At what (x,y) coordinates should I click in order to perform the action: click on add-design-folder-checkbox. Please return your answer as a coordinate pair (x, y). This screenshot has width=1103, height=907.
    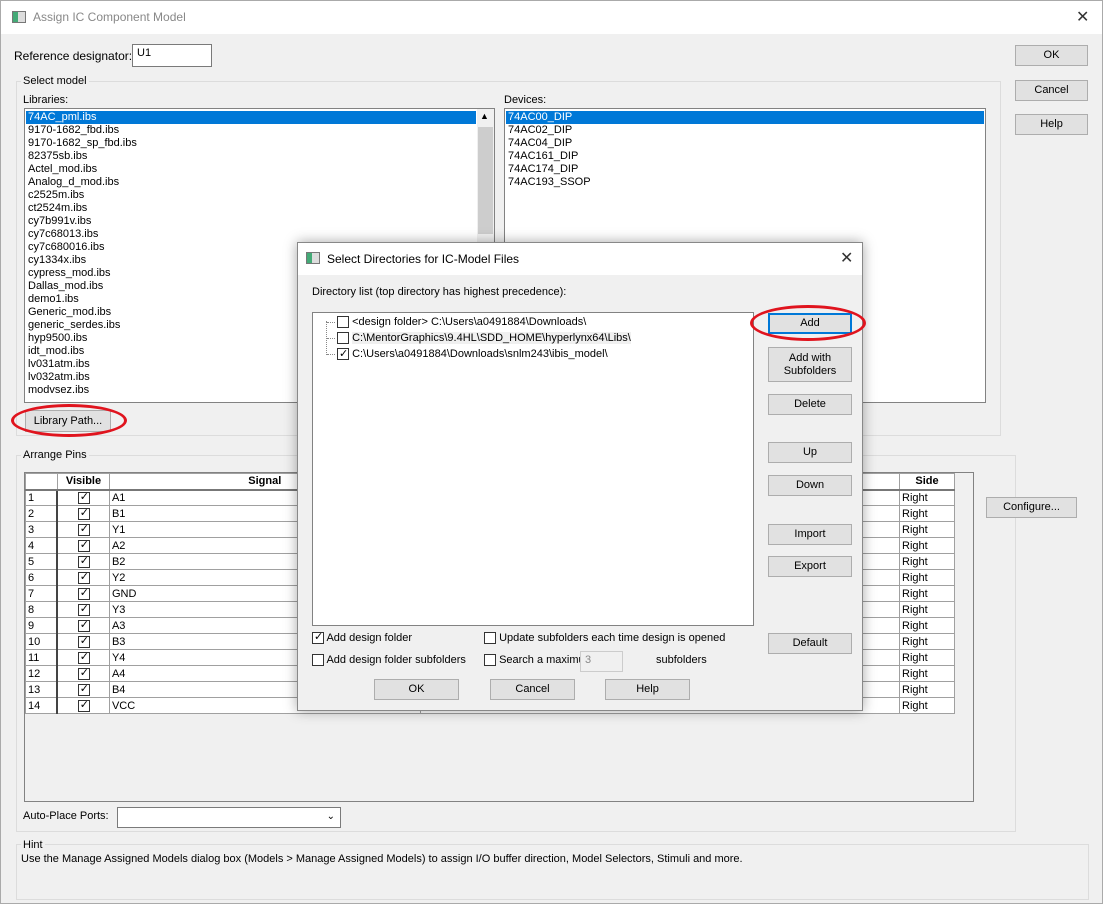
    Looking at the image, I should click on (318, 637).